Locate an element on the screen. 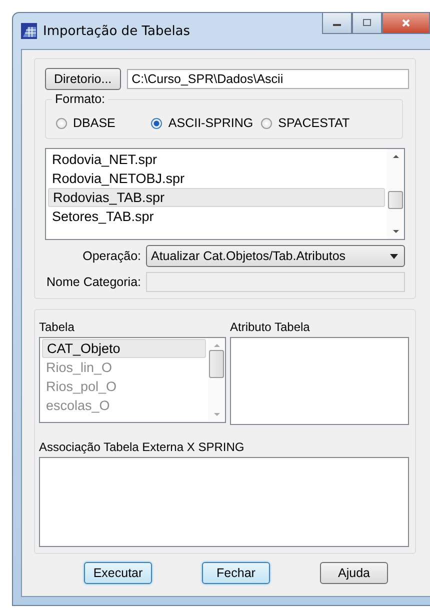 This screenshot has height=608, width=430. grid-icon is located at coordinates (29, 31).